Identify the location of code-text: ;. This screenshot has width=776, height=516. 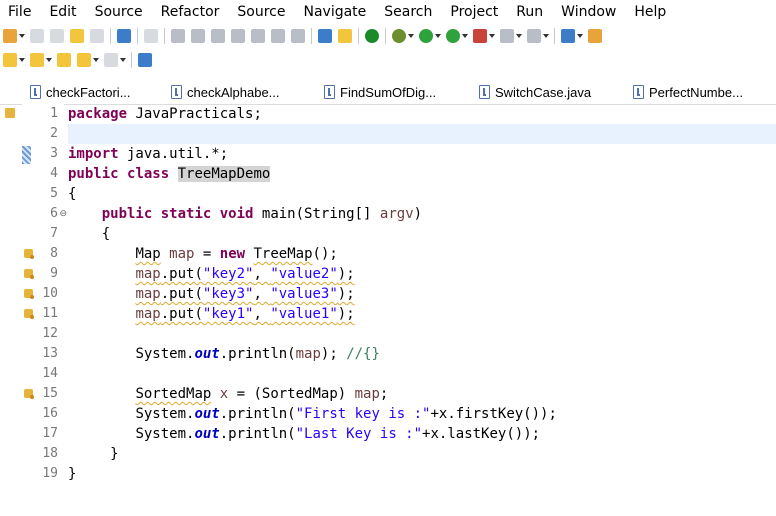
(384, 394).